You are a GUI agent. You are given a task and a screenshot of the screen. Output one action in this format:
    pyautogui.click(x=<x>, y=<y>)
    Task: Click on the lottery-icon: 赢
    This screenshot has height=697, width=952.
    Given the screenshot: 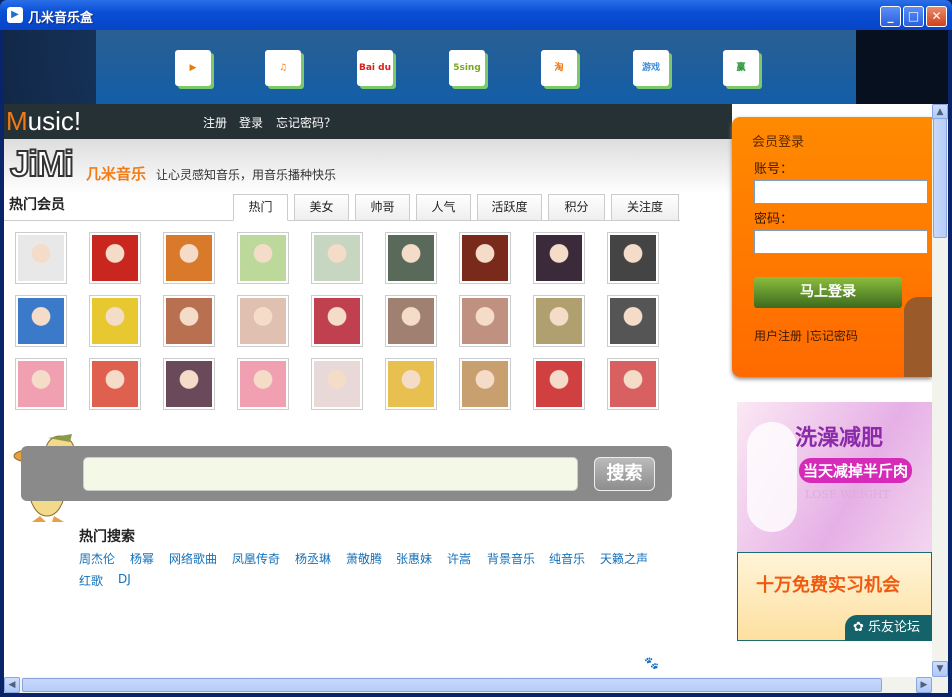 What is the action you would take?
    pyautogui.click(x=741, y=68)
    